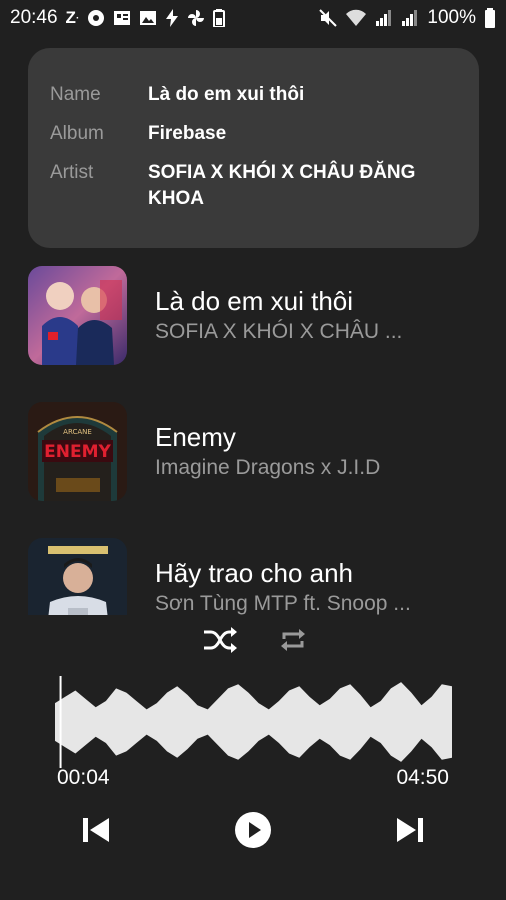 This screenshot has width=506, height=900. What do you see at coordinates (219, 18) in the screenshot?
I see `battery-saver-icon` at bounding box center [219, 18].